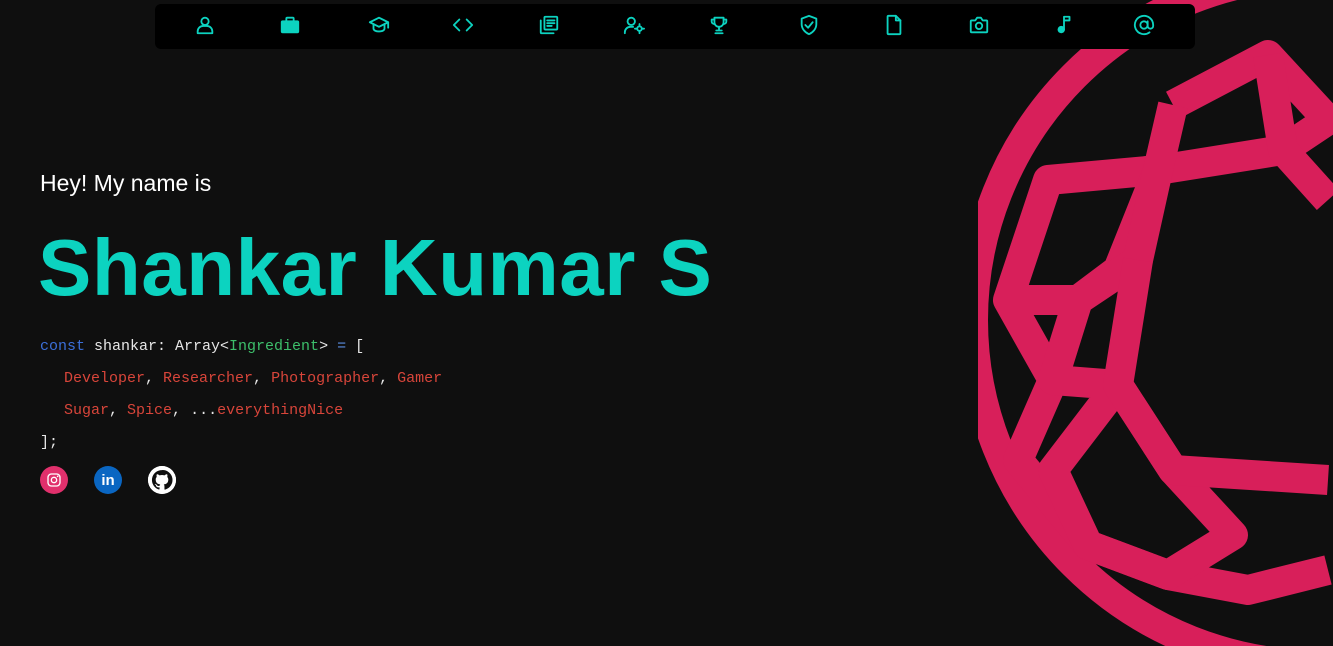  Describe the element at coordinates (328, 346) in the screenshot. I see `code-generic-close: >` at that location.